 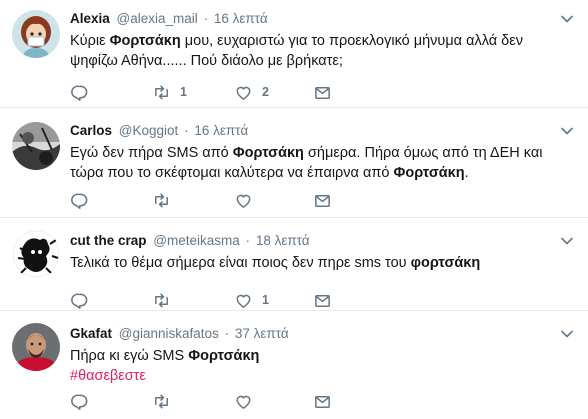 What do you see at coordinates (466, 173) in the screenshot?
I see `text-segment: .` at bounding box center [466, 173].